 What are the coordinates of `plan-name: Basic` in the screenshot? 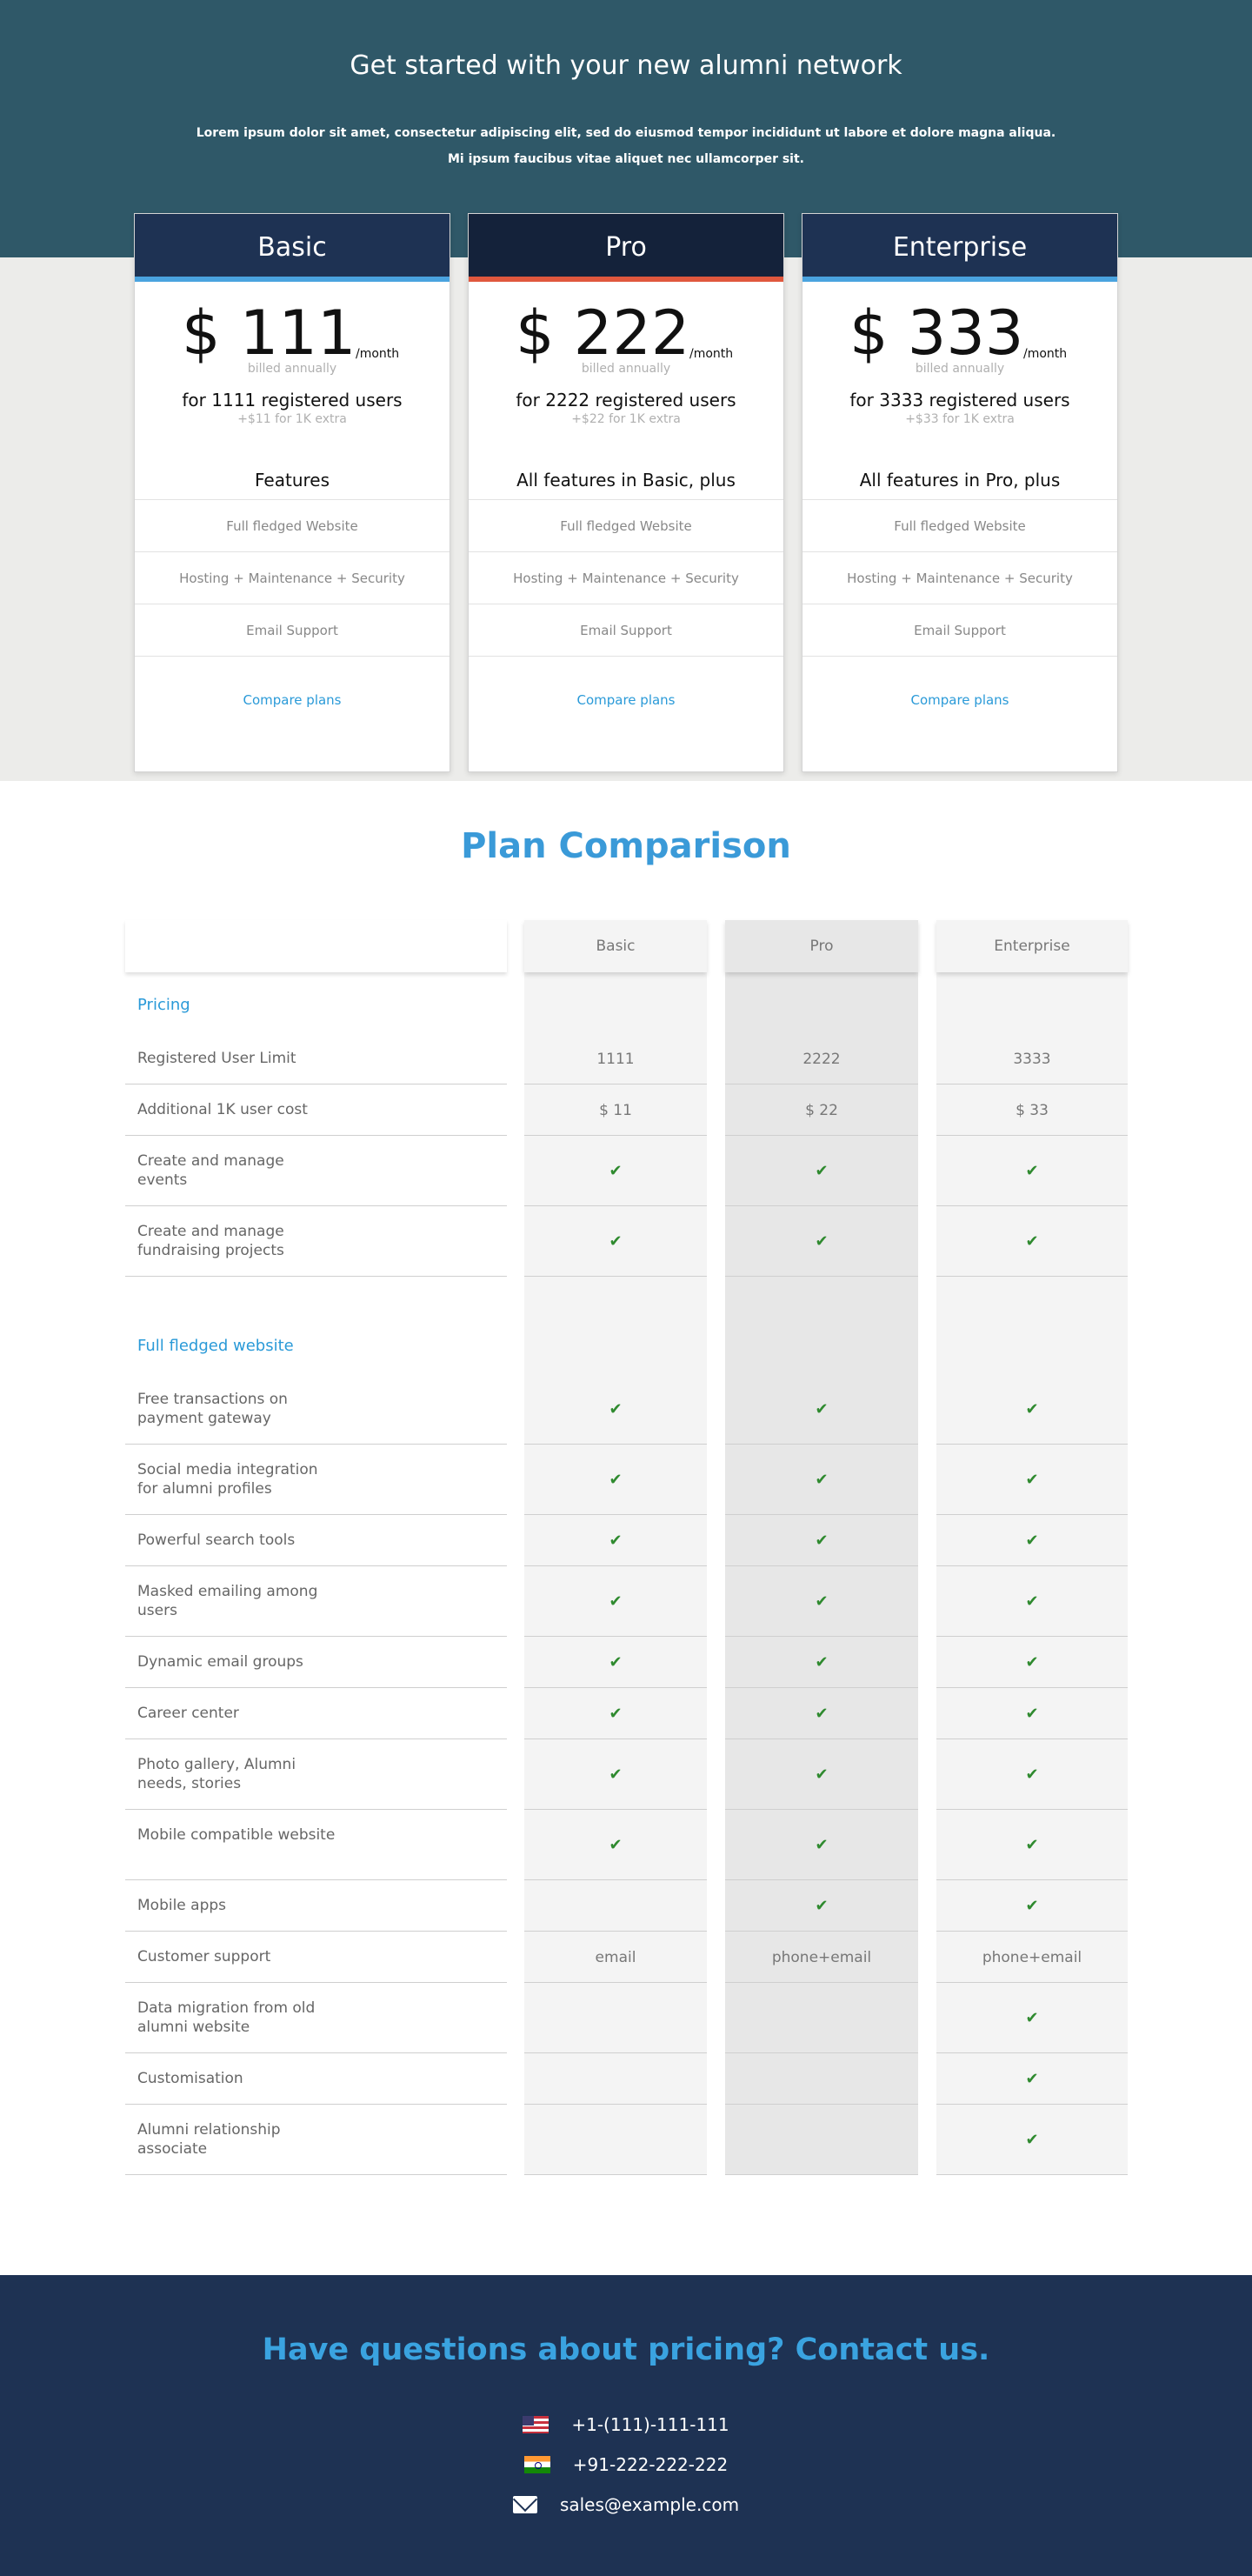 It's located at (293, 248).